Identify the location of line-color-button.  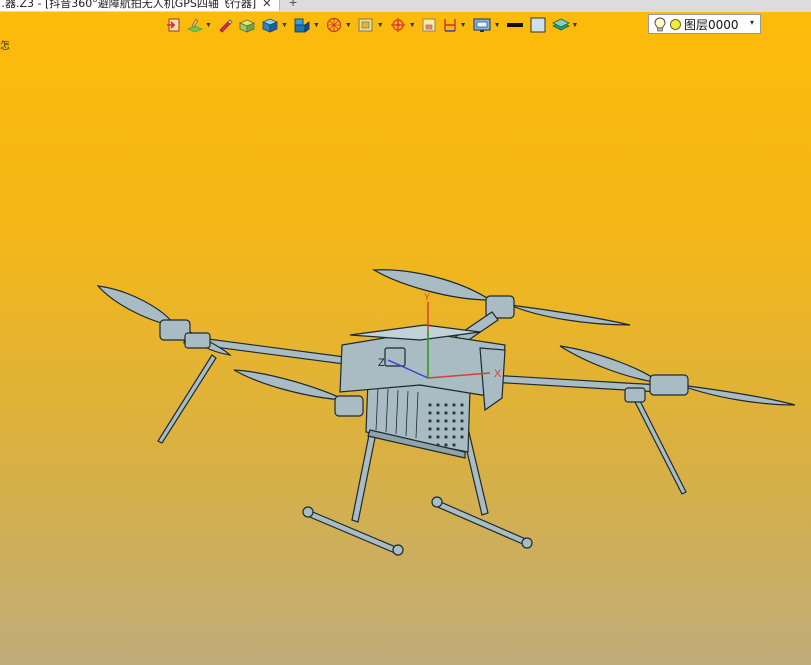
(515, 25).